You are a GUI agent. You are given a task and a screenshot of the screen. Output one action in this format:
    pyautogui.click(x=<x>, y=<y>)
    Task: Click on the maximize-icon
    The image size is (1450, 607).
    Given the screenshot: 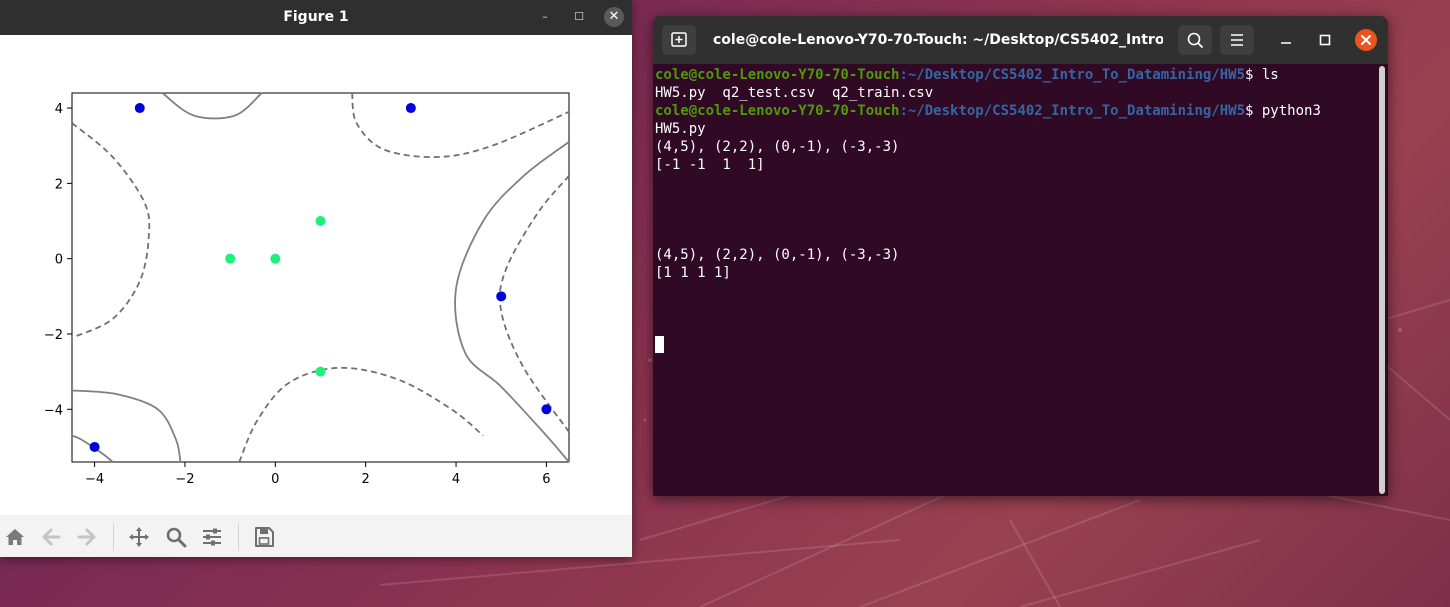 What is the action you would take?
    pyautogui.click(x=1325, y=40)
    